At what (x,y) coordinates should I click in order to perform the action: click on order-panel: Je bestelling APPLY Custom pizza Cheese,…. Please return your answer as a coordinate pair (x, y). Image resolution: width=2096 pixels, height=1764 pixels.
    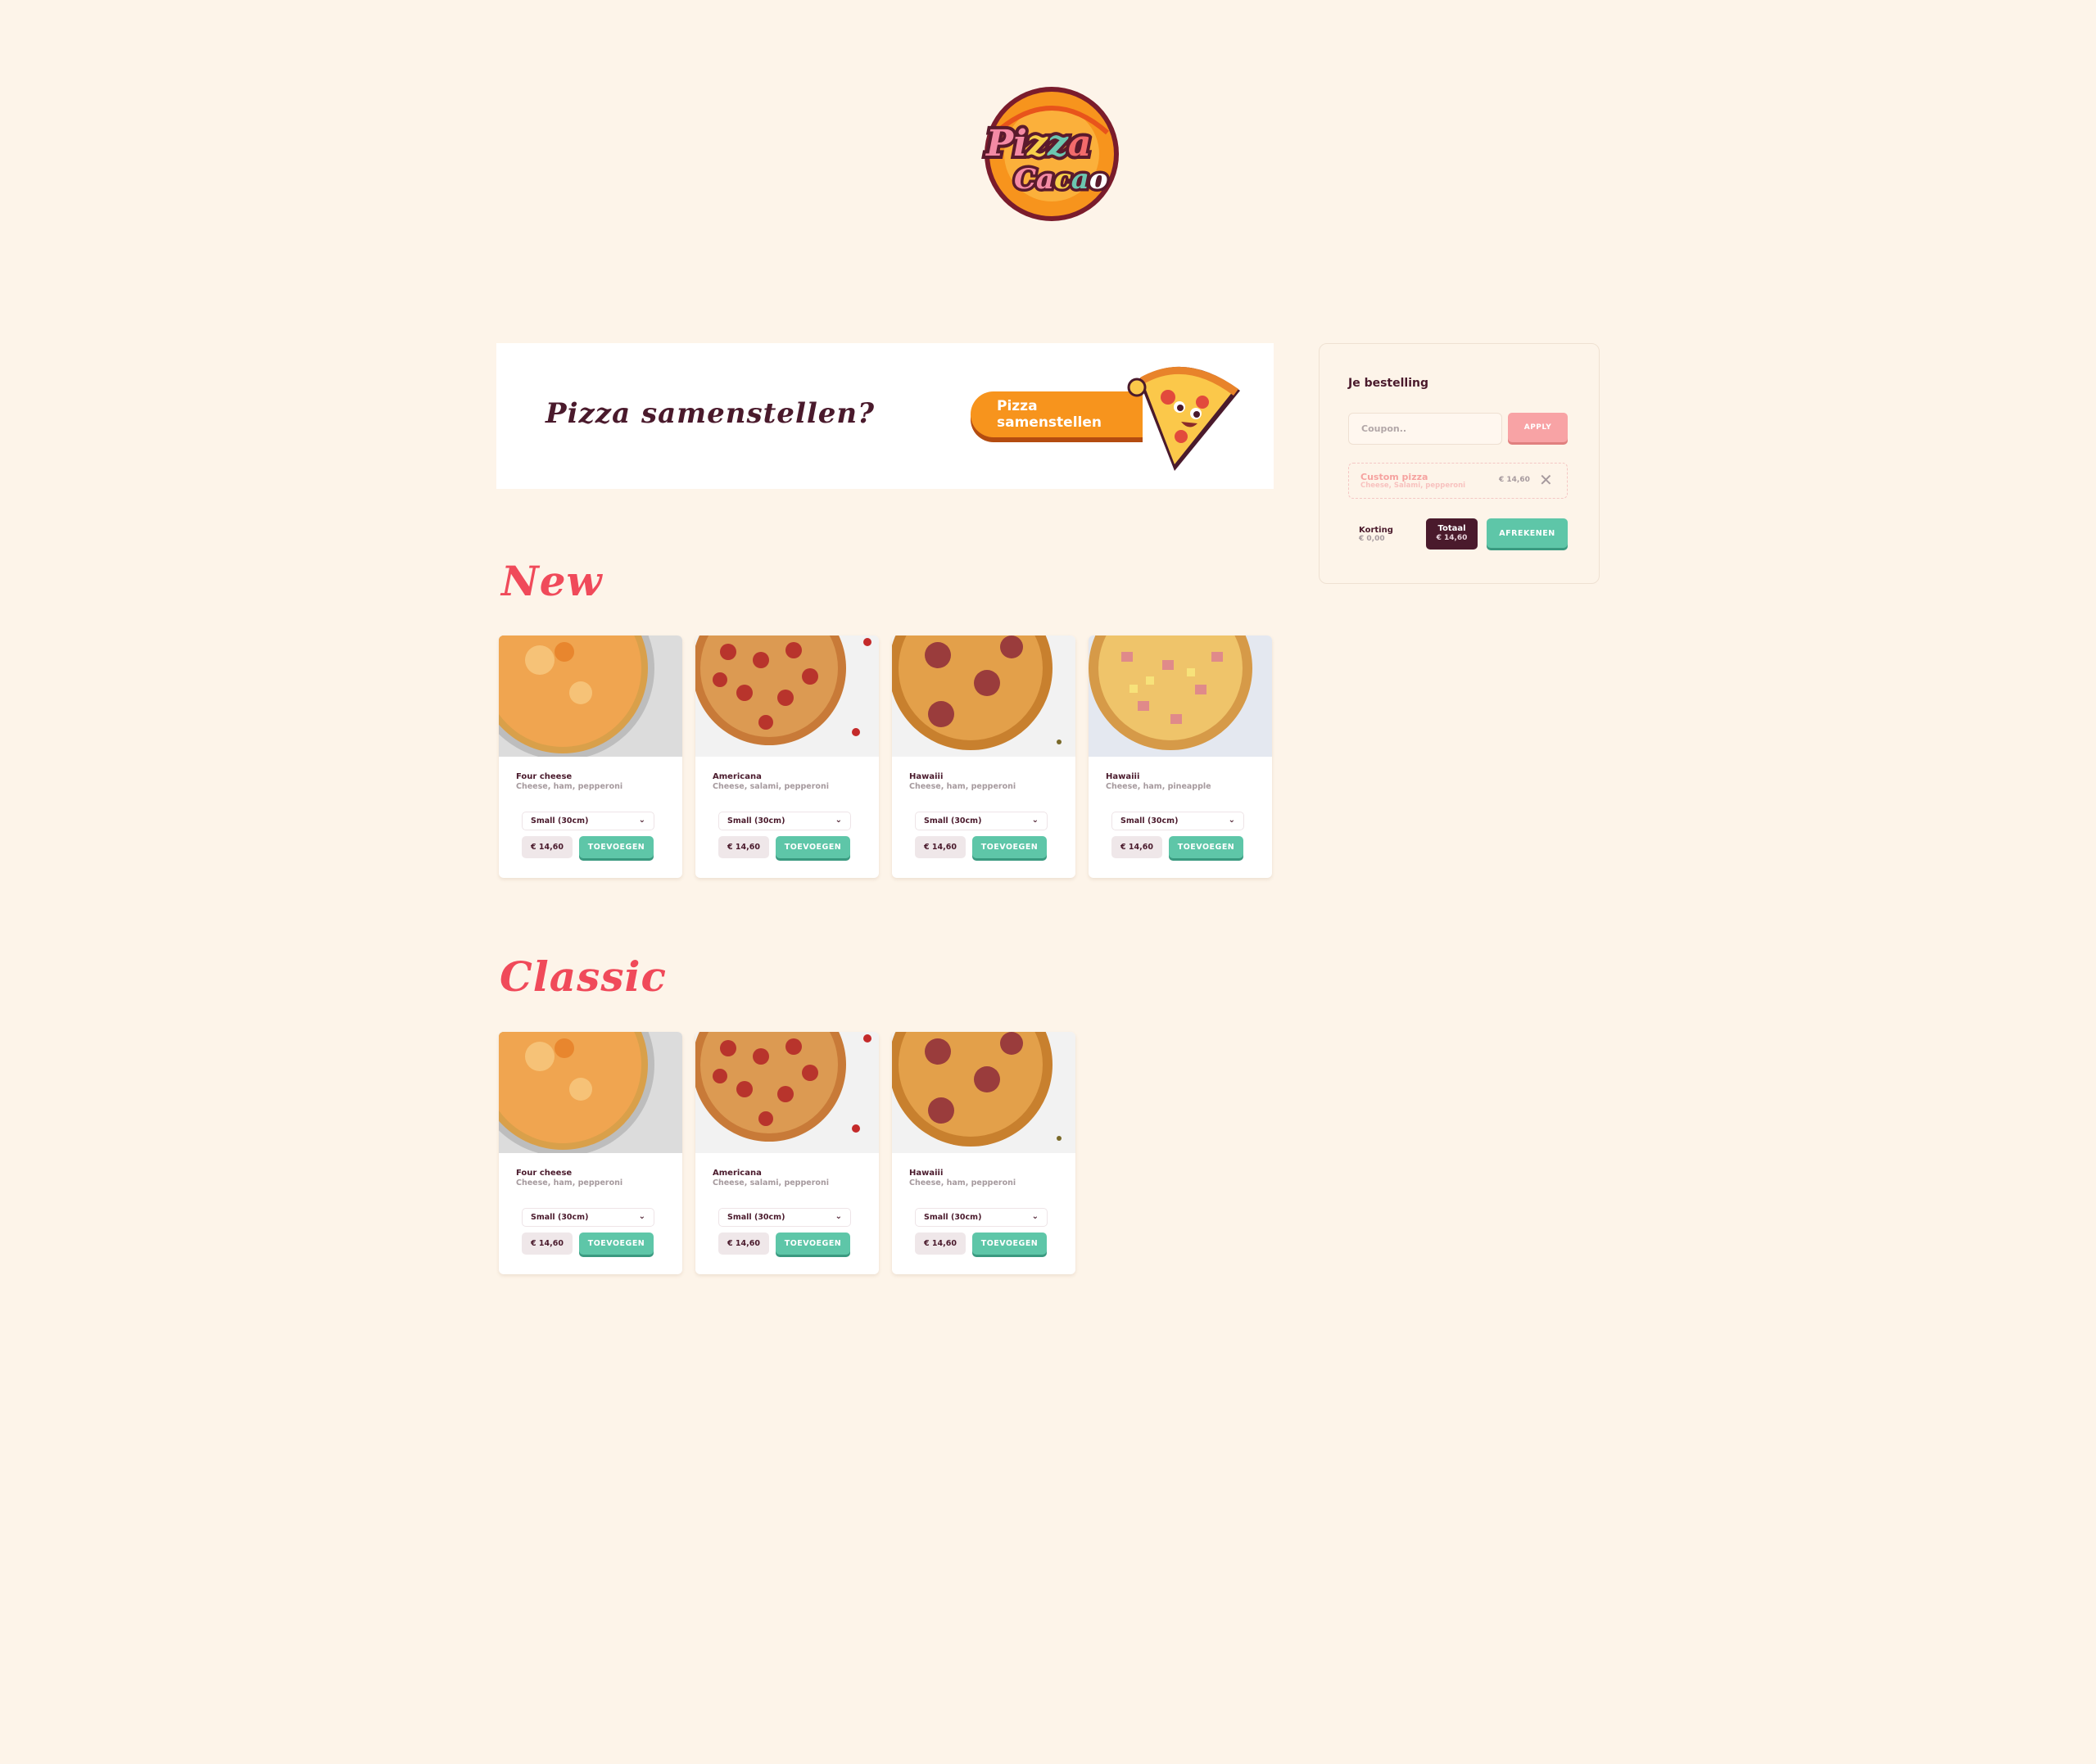
    Looking at the image, I should click on (1460, 463).